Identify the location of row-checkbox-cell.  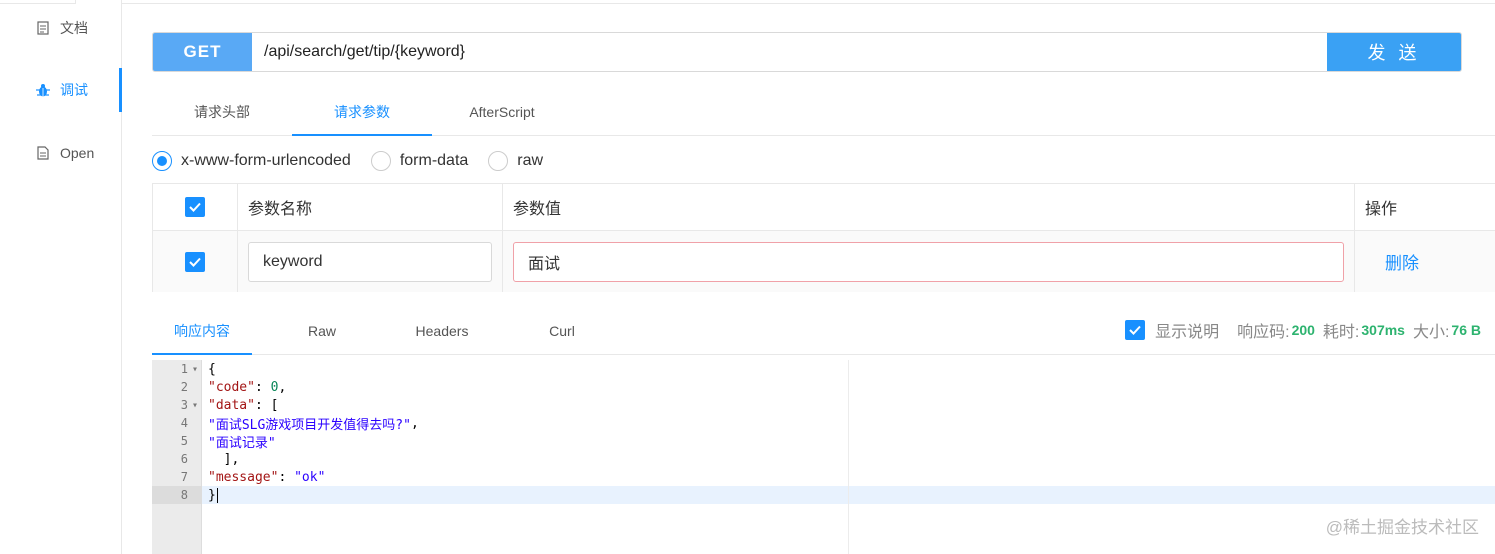
(195, 261).